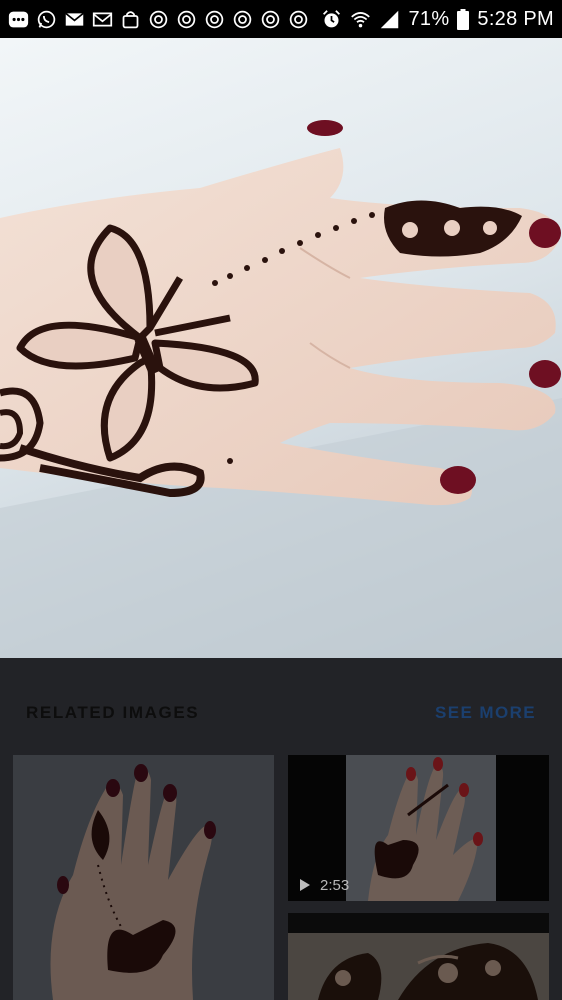 The image size is (562, 1000). I want to click on notification-icons, so click(158, 19).